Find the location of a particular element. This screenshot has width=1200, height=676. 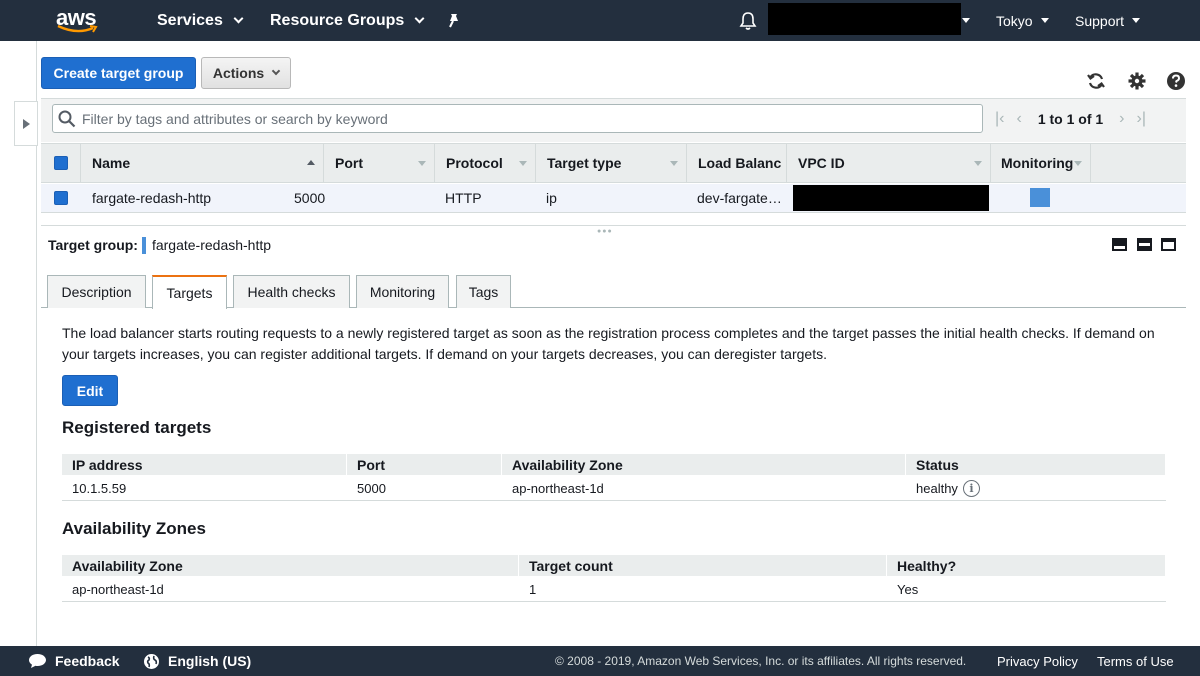

monitoring-indicator is located at coordinates (1040, 197).